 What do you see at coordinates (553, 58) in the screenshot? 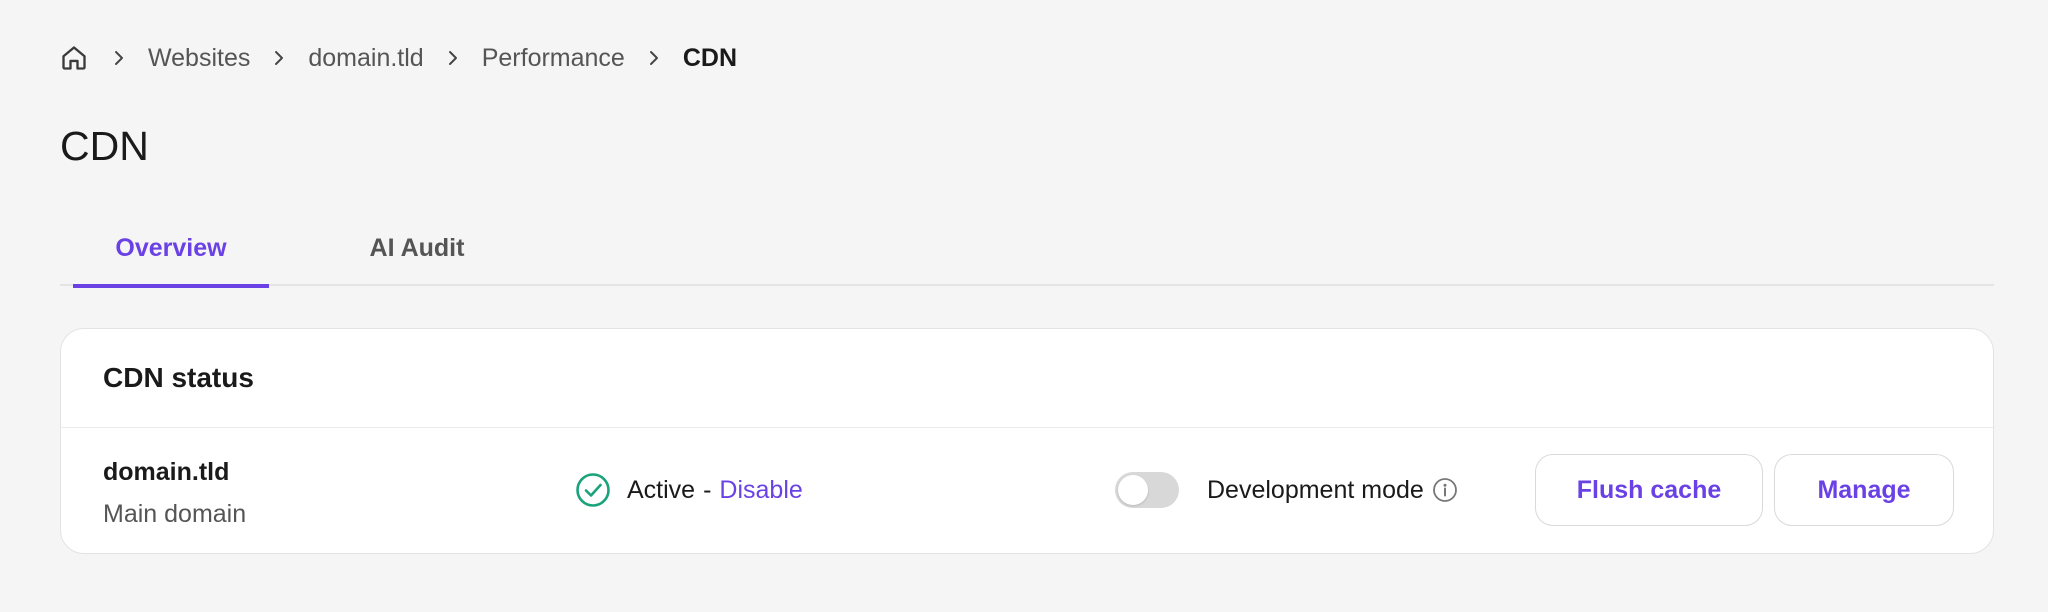
I see `breadcrumb-item-performance: Performance` at bounding box center [553, 58].